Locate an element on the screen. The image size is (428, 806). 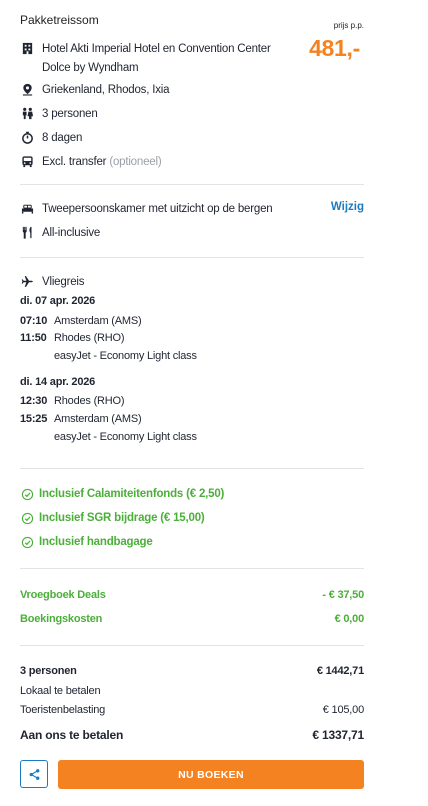
inclusion-text: Inclusief SGR bijdrage (€ 15,00) is located at coordinates (122, 518).